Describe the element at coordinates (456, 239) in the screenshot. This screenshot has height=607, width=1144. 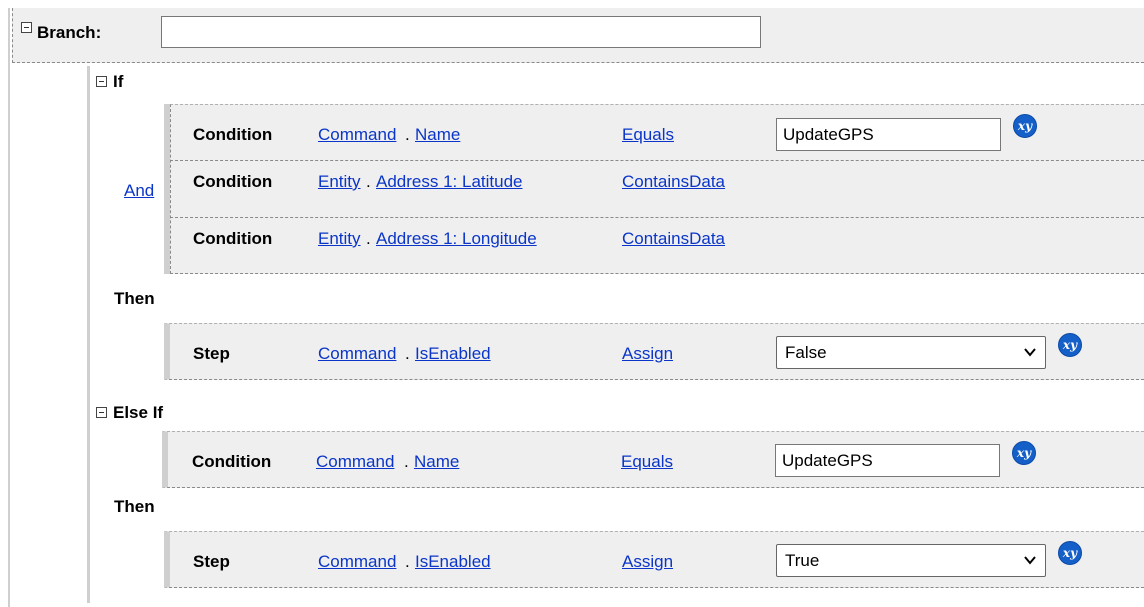
I see `condition-attribute-link: Address 1: Longitude` at that location.